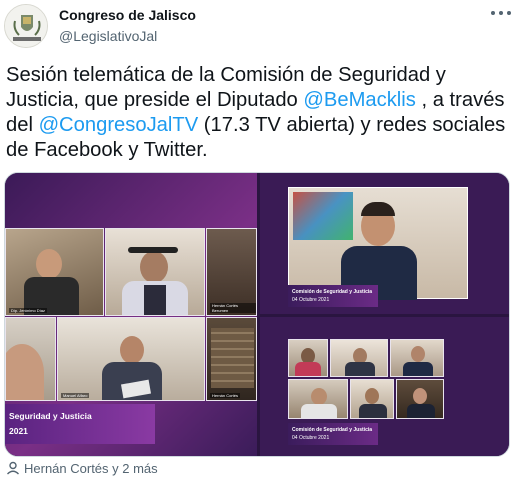 The height and width of the screenshot is (481, 523). I want to click on author-handle: @LegislativoJal, so click(127, 36).